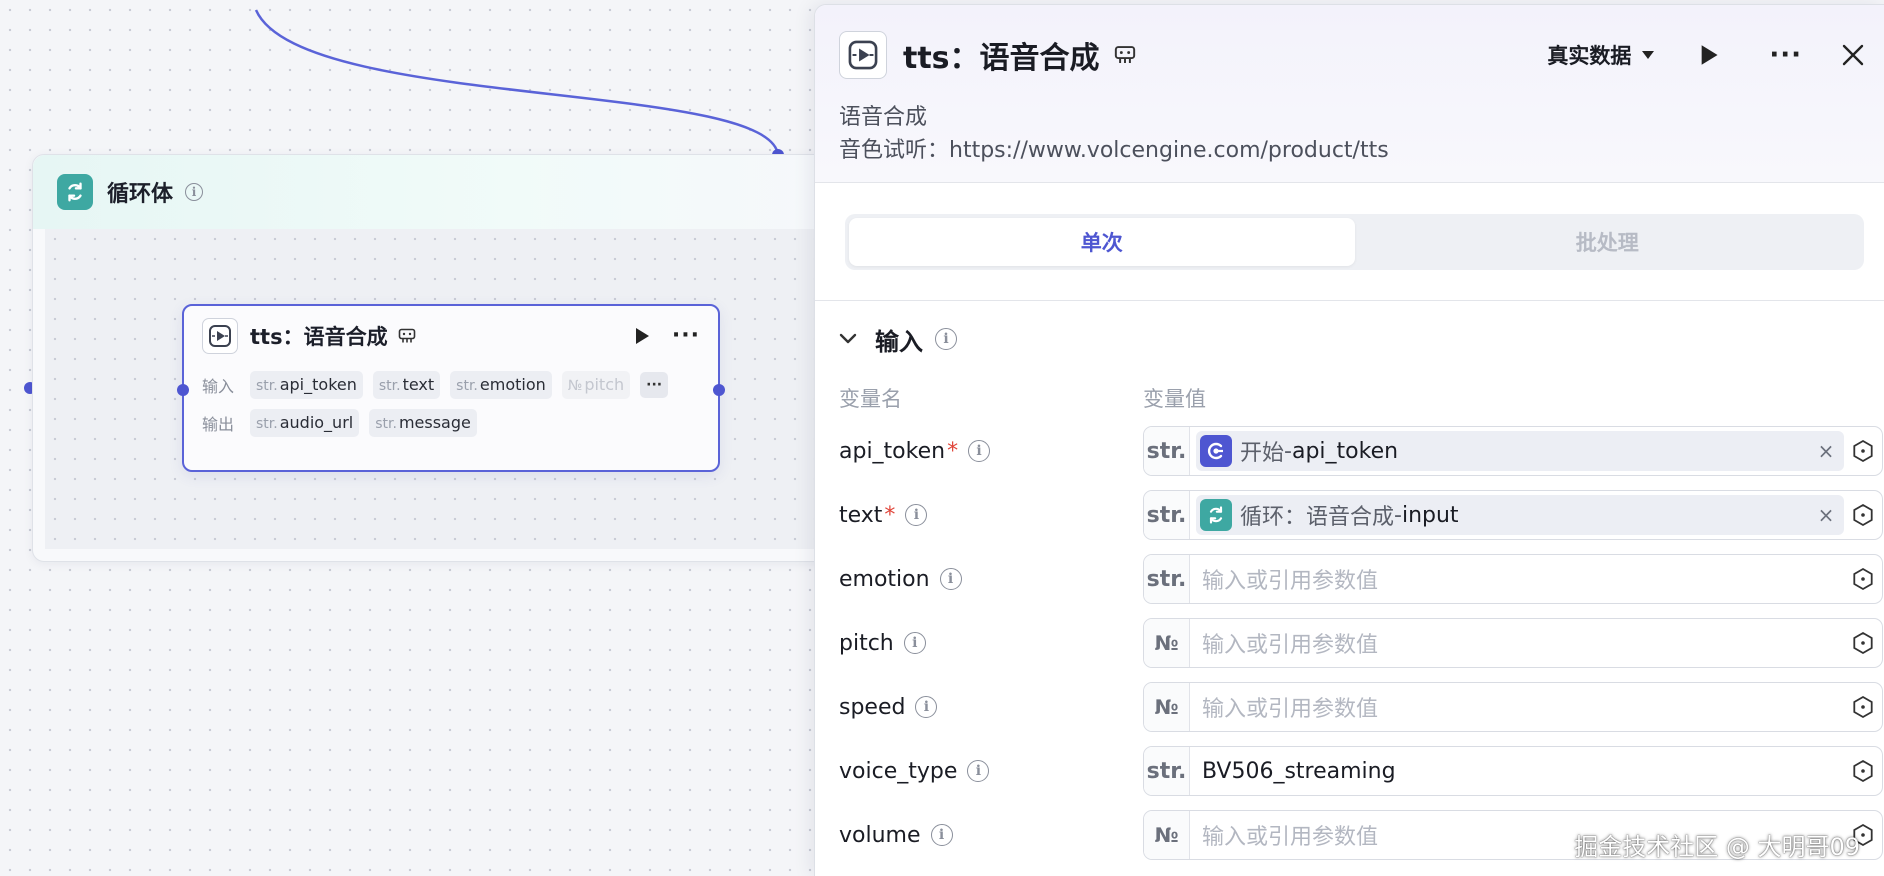  What do you see at coordinates (1717, 847) in the screenshot?
I see `watermark: 掘金技术社区 @ 大明哥09` at bounding box center [1717, 847].